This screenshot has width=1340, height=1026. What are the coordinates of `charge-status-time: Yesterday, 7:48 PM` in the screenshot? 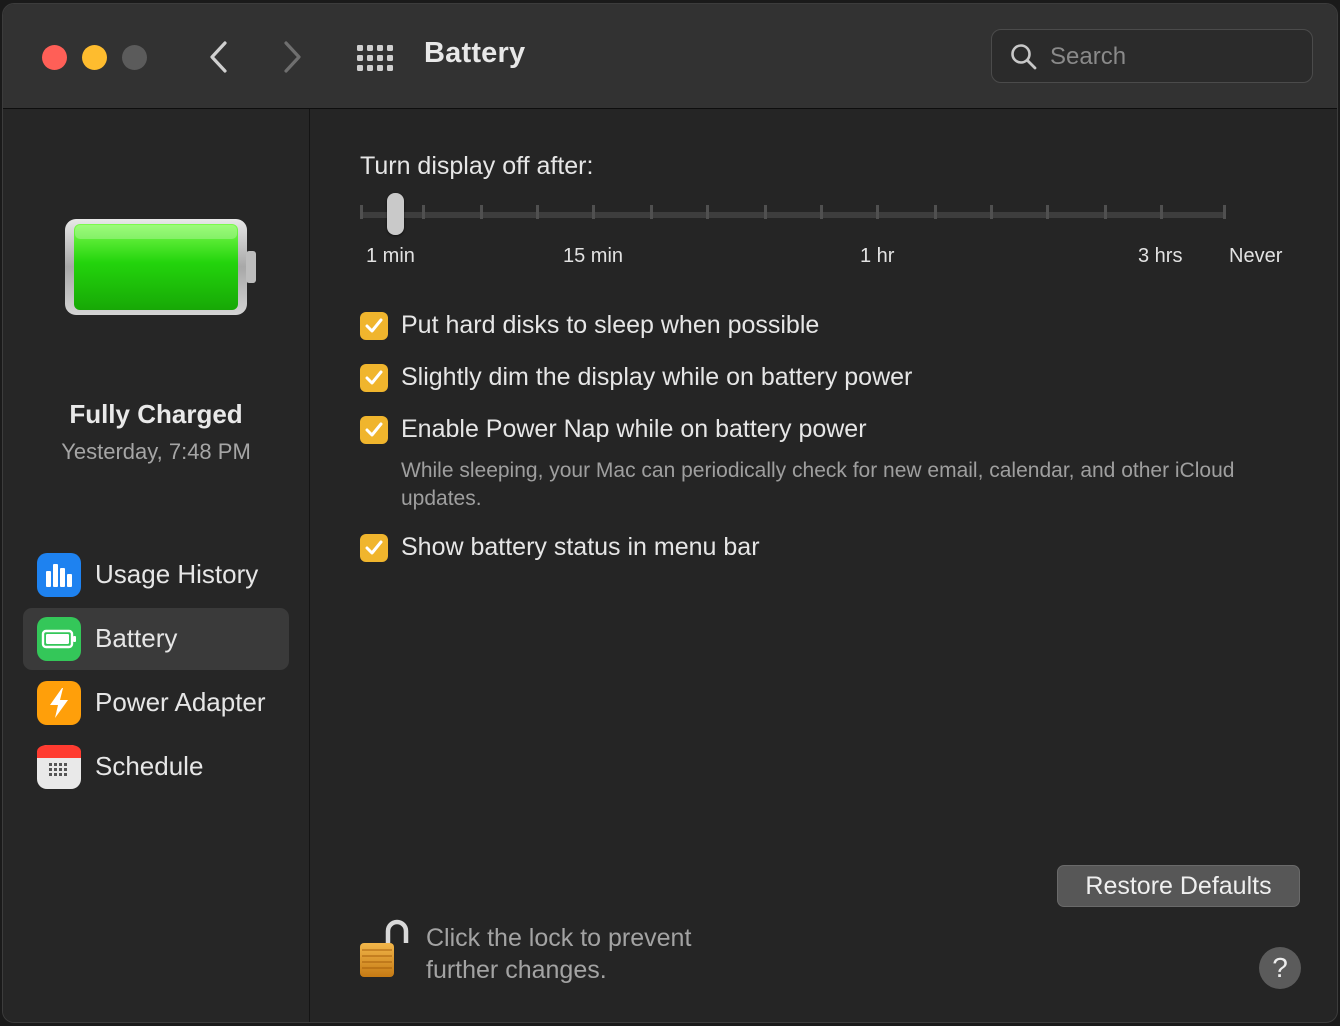 It's located at (156, 451).